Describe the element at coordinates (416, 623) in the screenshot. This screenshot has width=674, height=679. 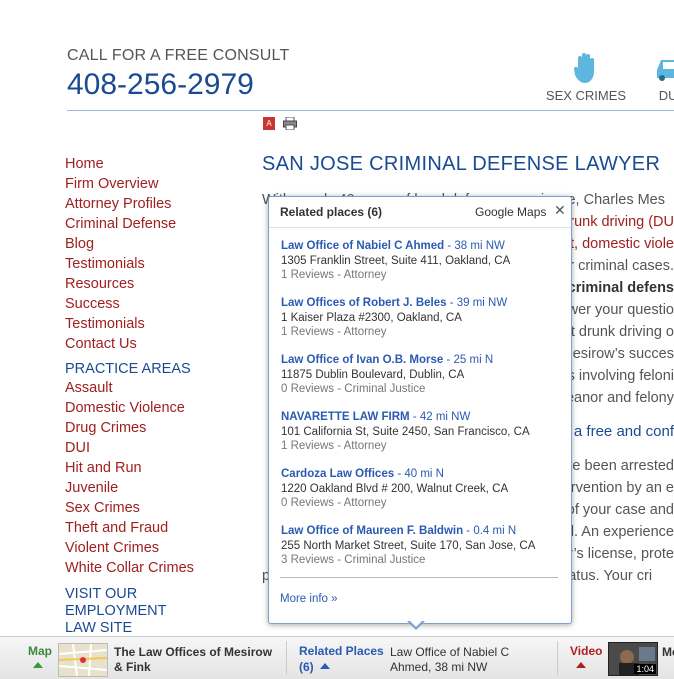
I see `popup-pointer-inner` at that location.